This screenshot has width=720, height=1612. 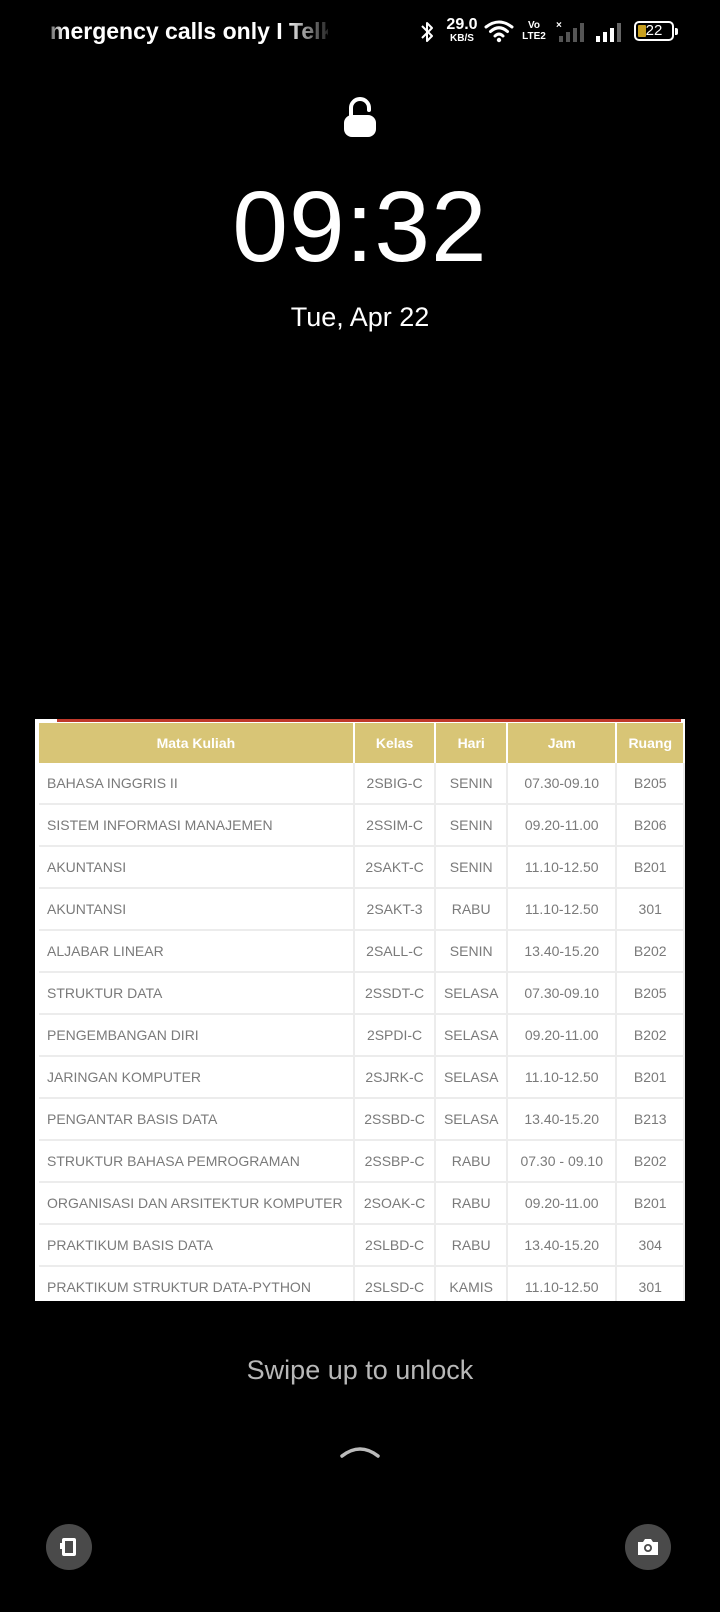 I want to click on schedule-cell: 2SSBP-C, so click(x=395, y=1161).